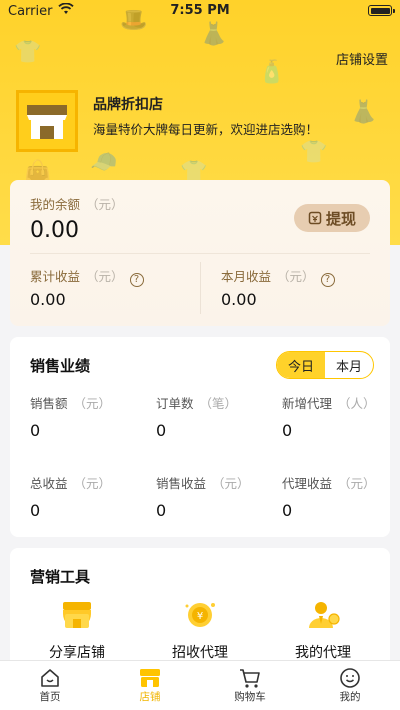  I want to click on stat-label: 新增代理, so click(307, 403).